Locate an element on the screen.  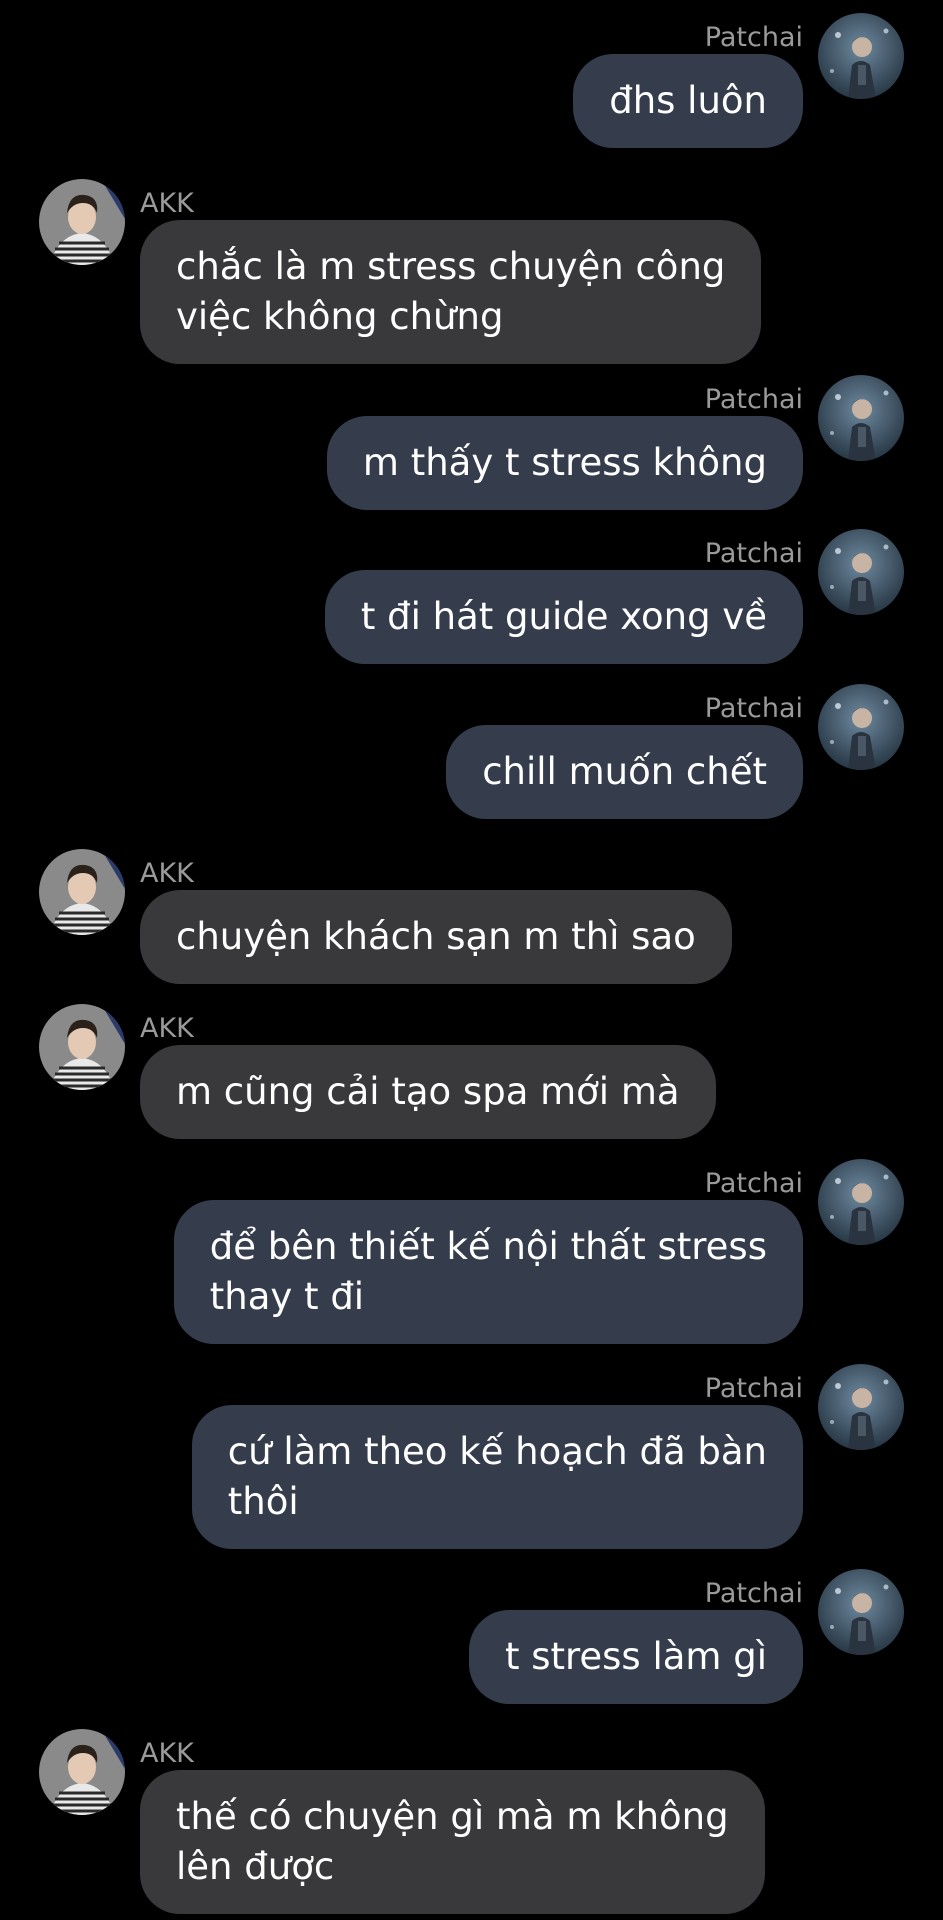
message-bubble: chill muốn chết is located at coordinates (624, 772).